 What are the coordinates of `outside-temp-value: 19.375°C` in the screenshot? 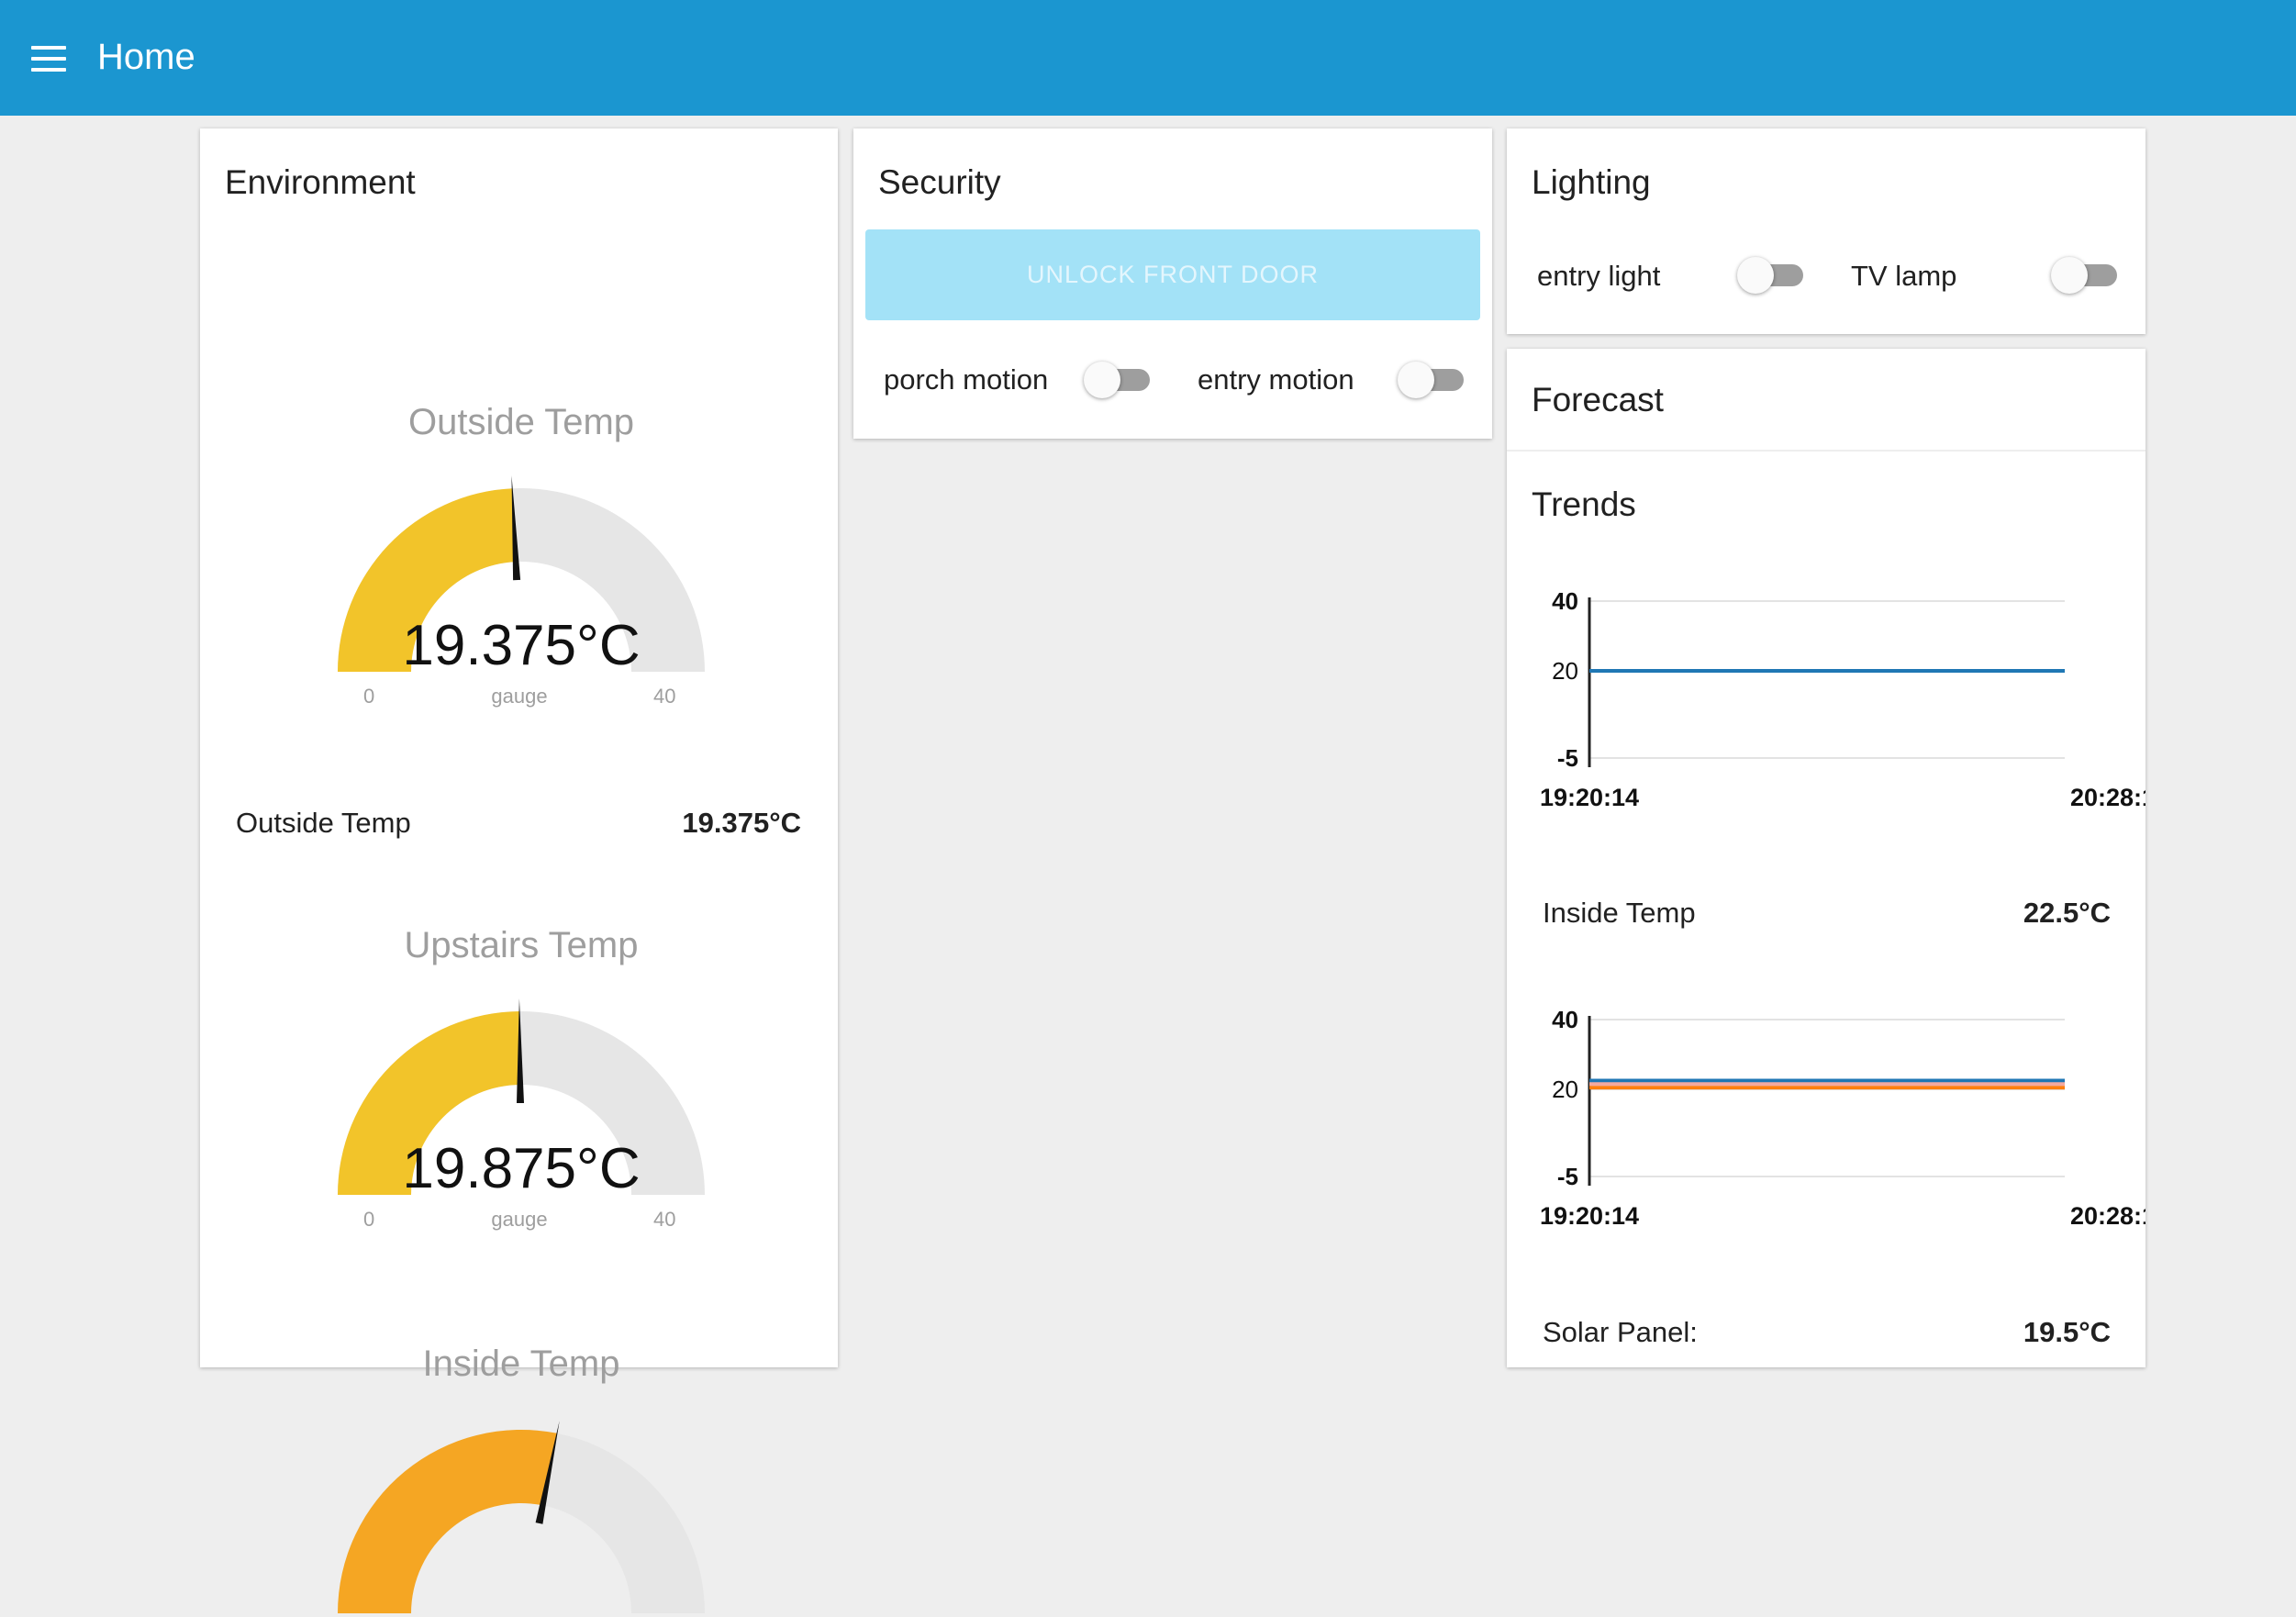 It's located at (741, 823).